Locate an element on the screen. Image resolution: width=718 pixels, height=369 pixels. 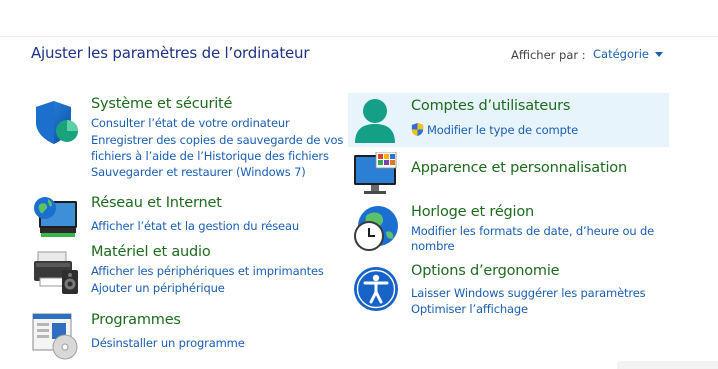
monitor-palette-icon is located at coordinates (375, 173).